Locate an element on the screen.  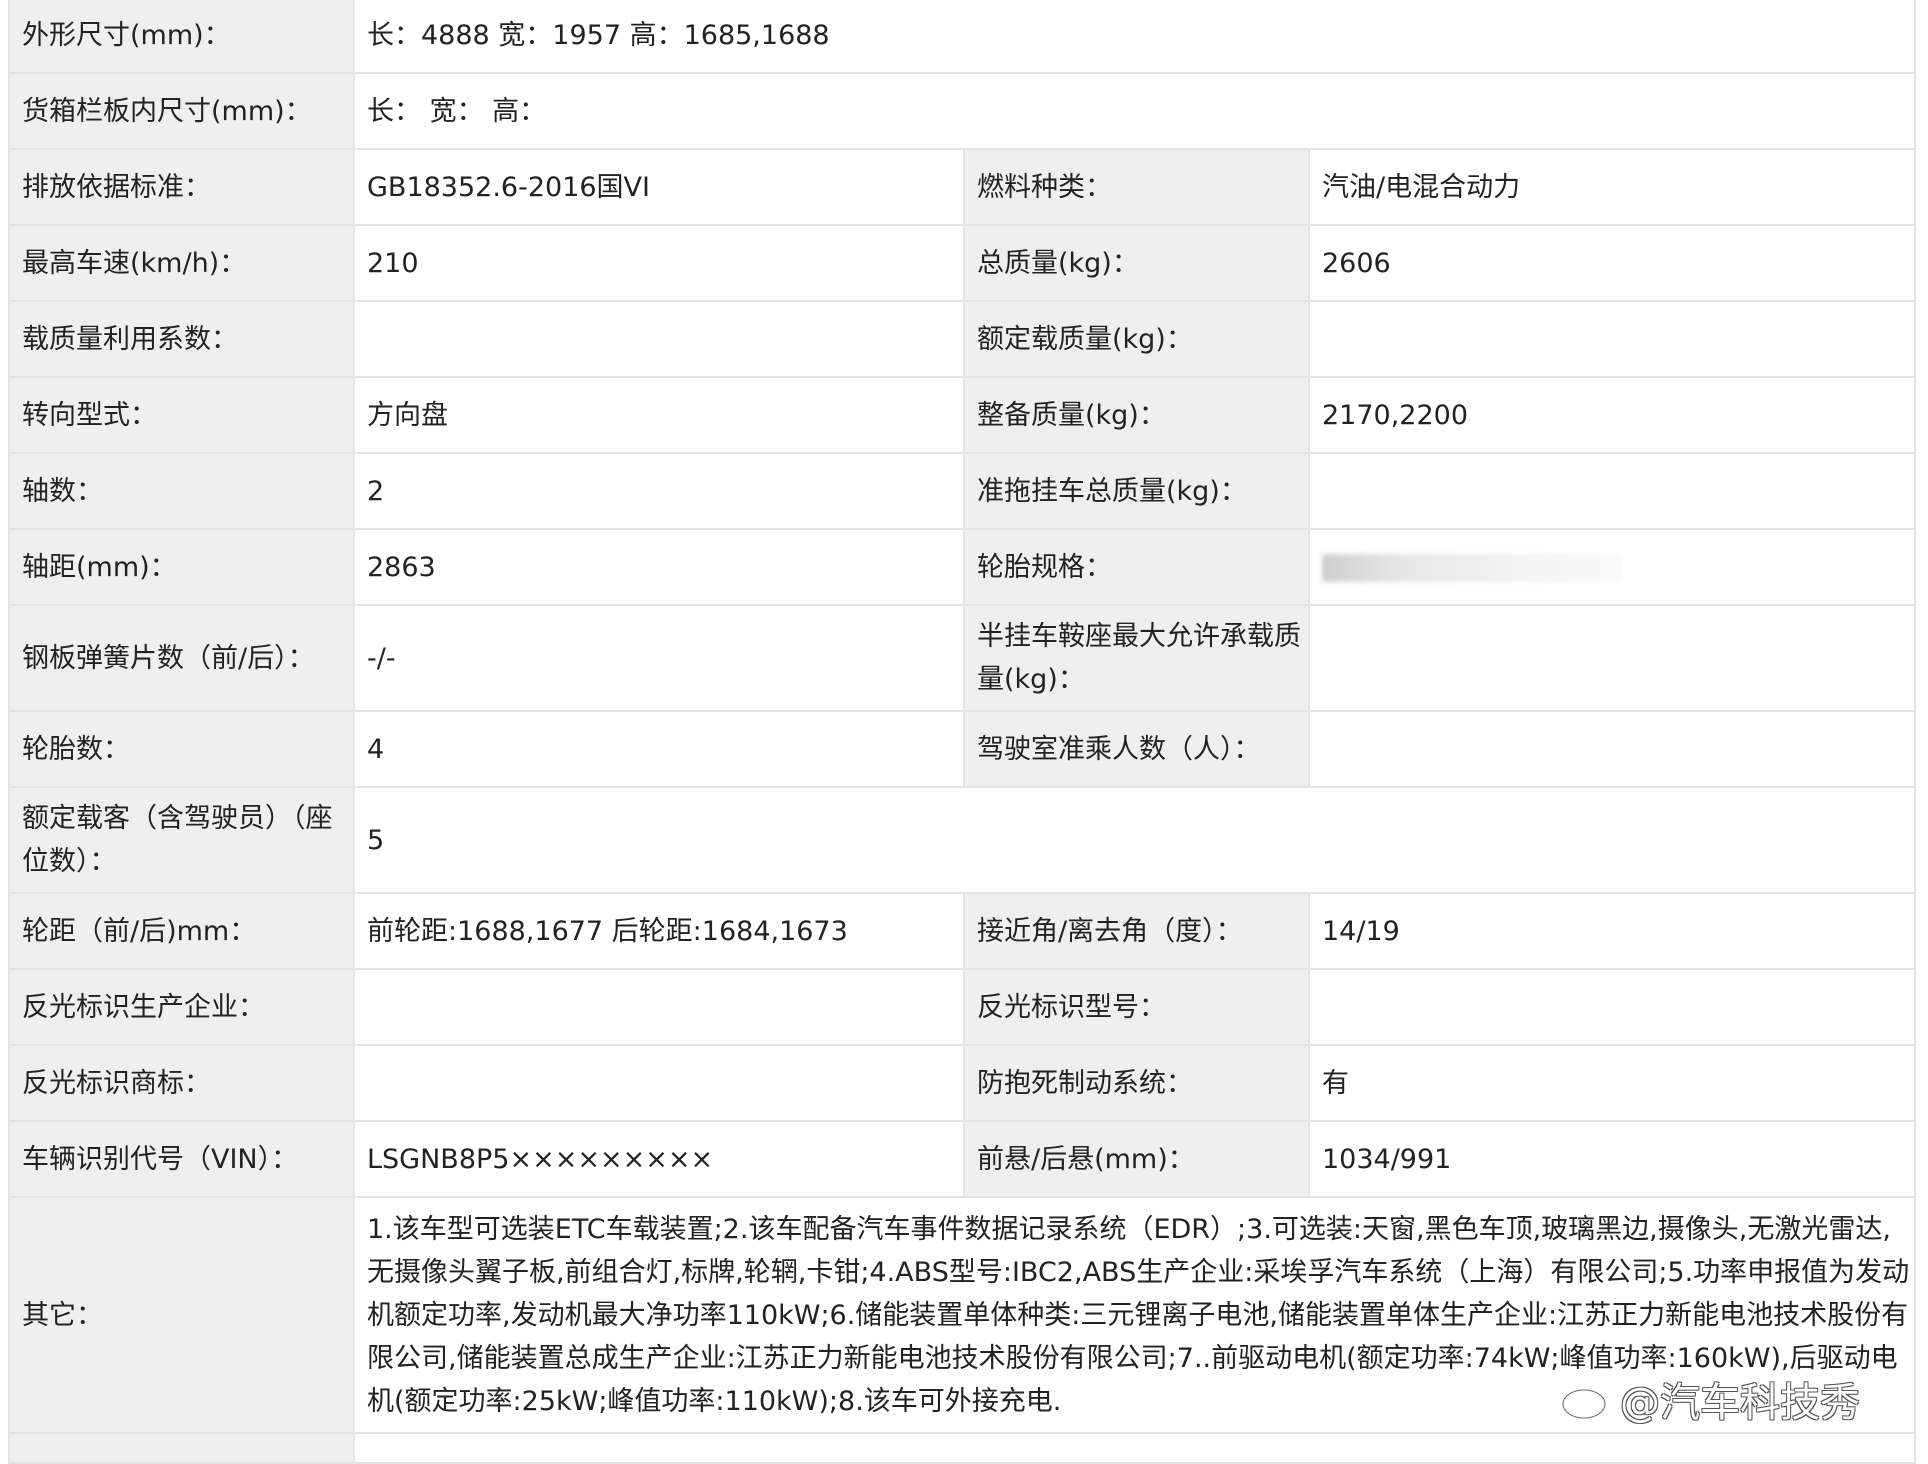
label-cargo-box-size: 货箱栏板内尺寸(mm)： is located at coordinates (181, 111).